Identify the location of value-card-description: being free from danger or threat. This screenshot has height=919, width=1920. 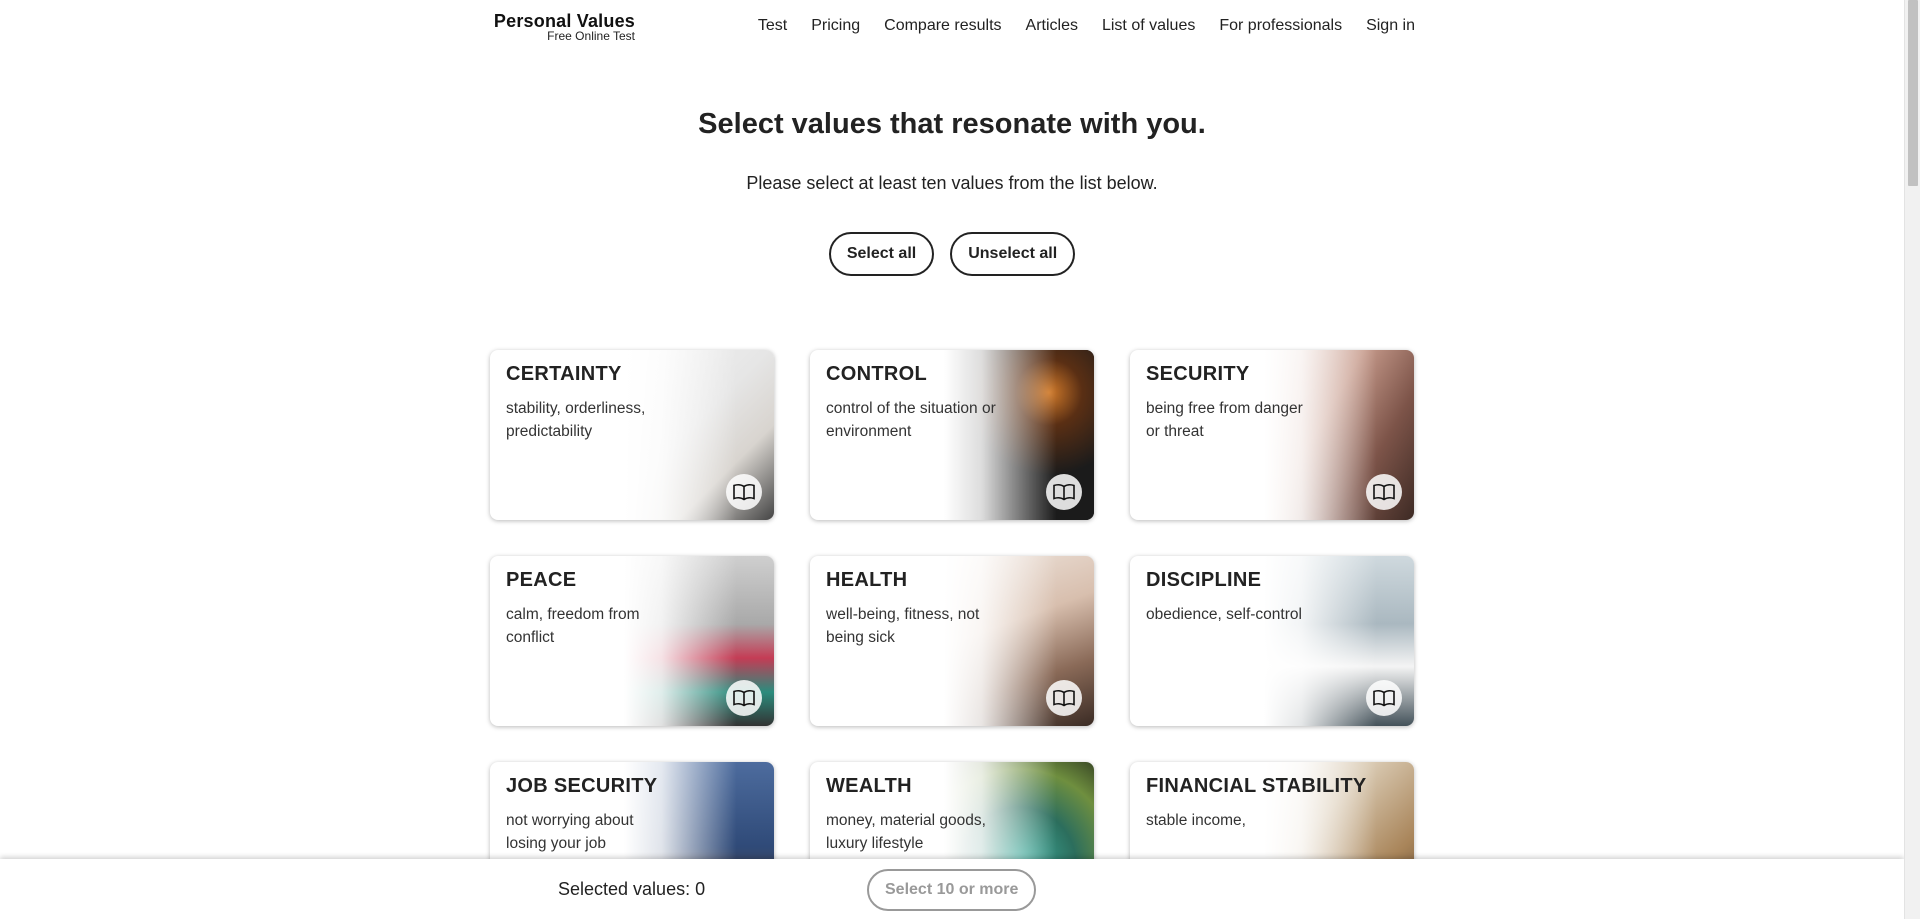
(1224, 420).